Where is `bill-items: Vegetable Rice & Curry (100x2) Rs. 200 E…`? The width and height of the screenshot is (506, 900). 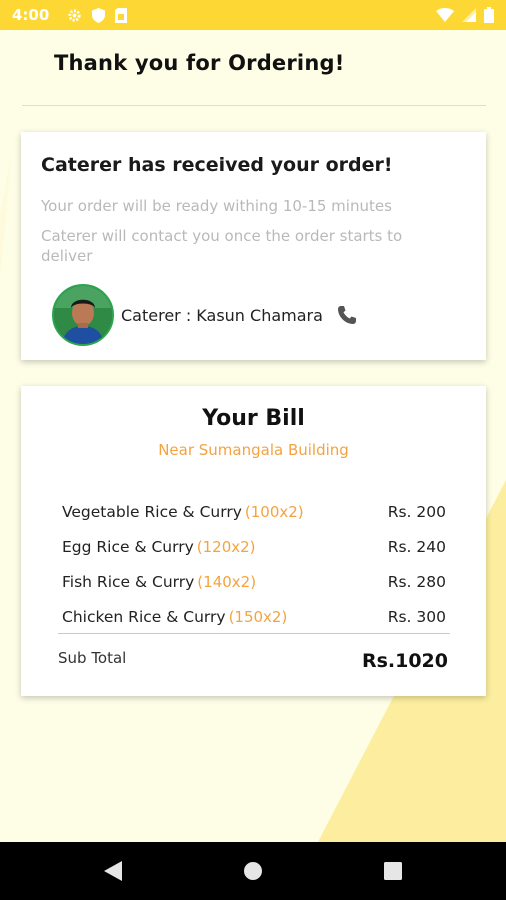 bill-items: Vegetable Rice & Curry (100x2) Rs. 200 E… is located at coordinates (254, 564).